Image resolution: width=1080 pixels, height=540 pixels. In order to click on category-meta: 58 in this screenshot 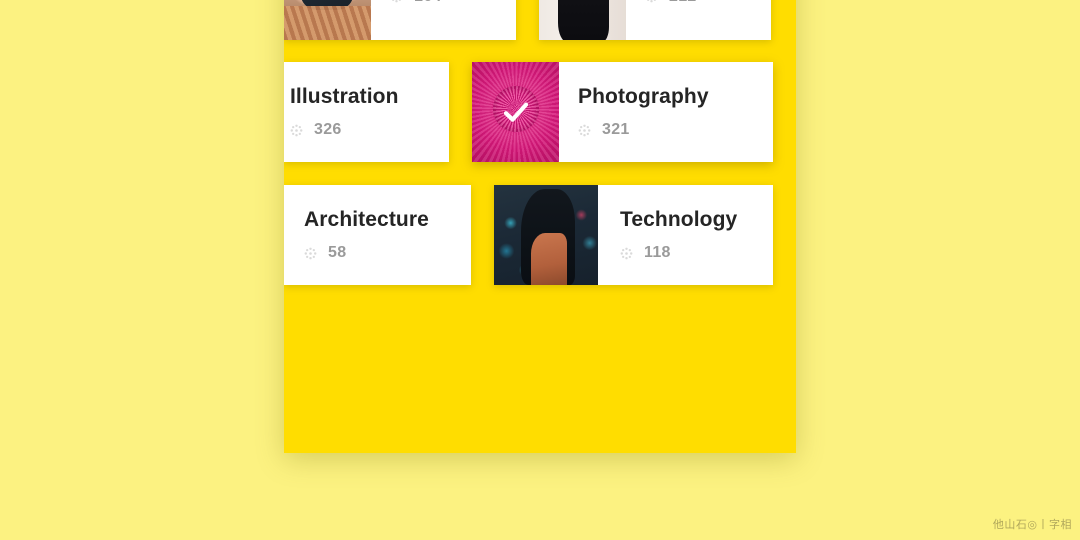, I will do `click(387, 253)`.